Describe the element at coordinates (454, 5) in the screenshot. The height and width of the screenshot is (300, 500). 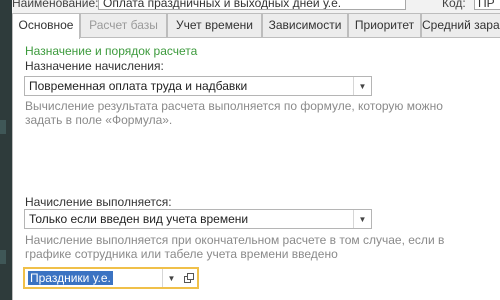
I see `code-label: Код:` at that location.